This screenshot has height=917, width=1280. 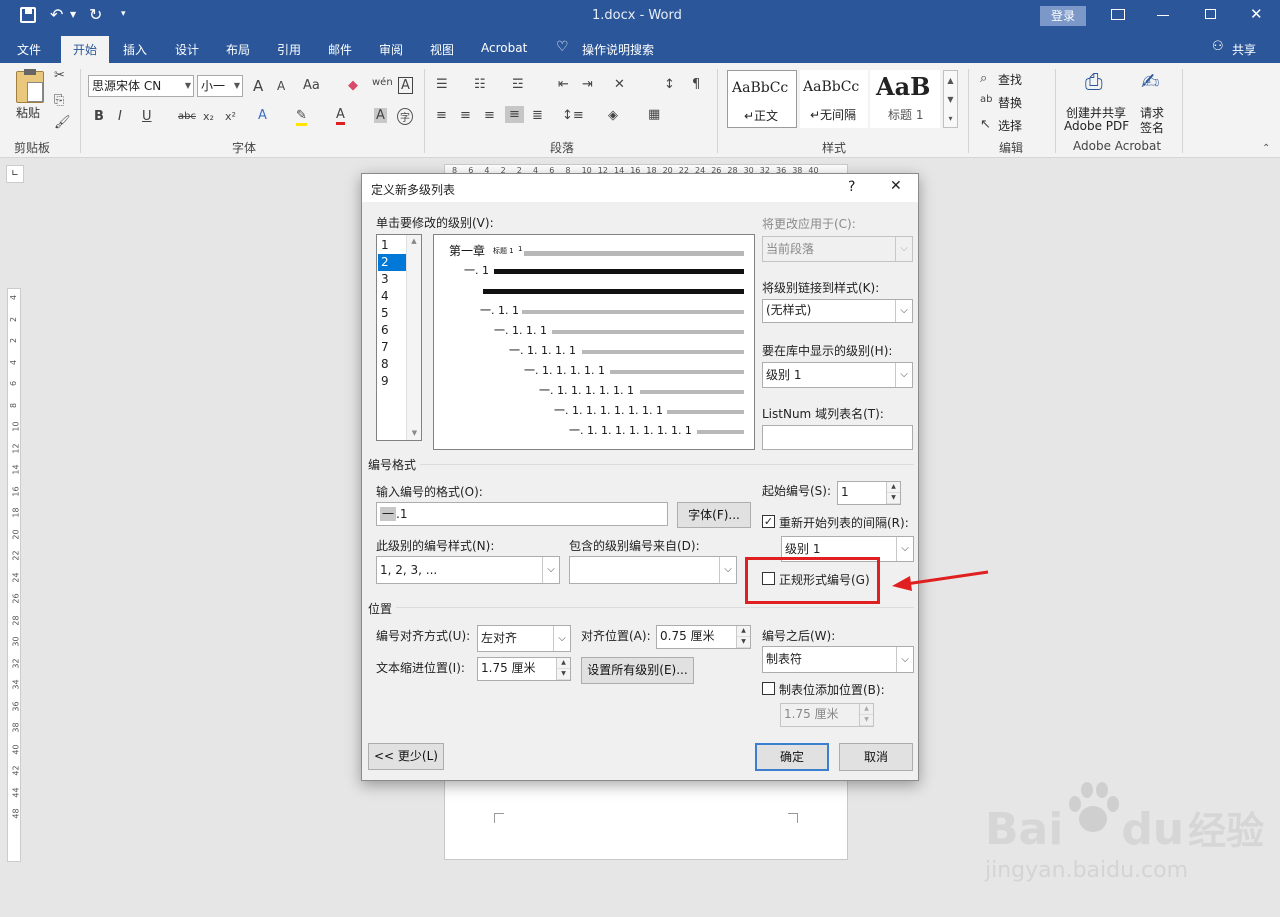 What do you see at coordinates (696, 84) in the screenshot?
I see `show-marks-icon: ¶` at bounding box center [696, 84].